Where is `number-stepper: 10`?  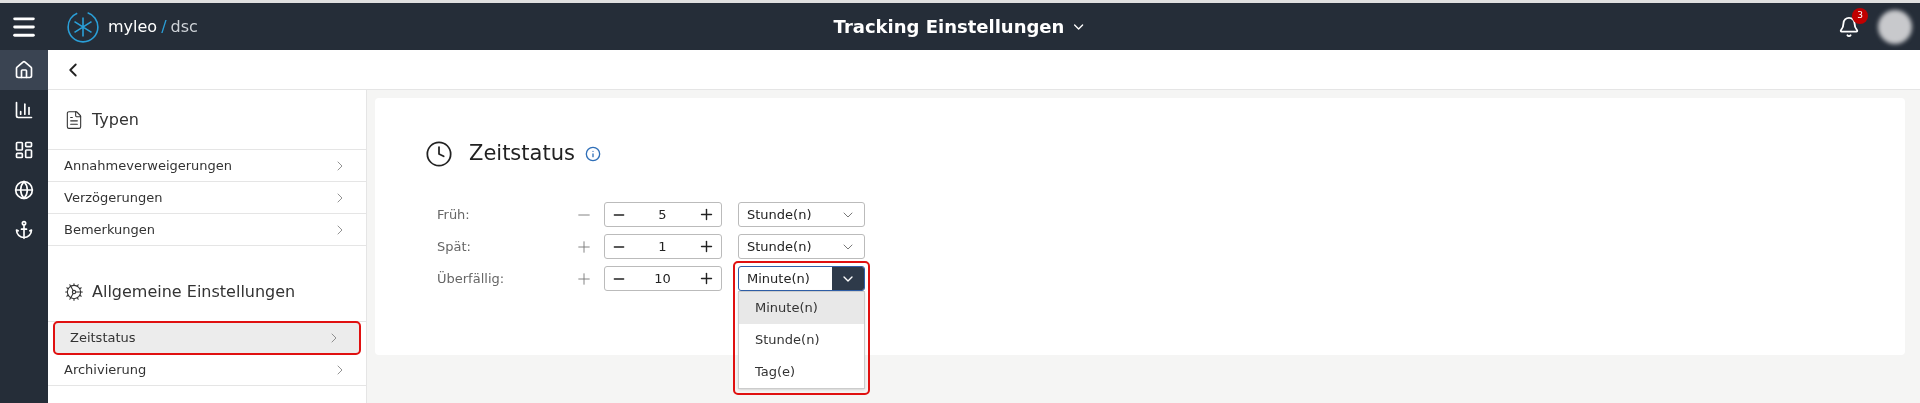
number-stepper: 10 is located at coordinates (663, 278).